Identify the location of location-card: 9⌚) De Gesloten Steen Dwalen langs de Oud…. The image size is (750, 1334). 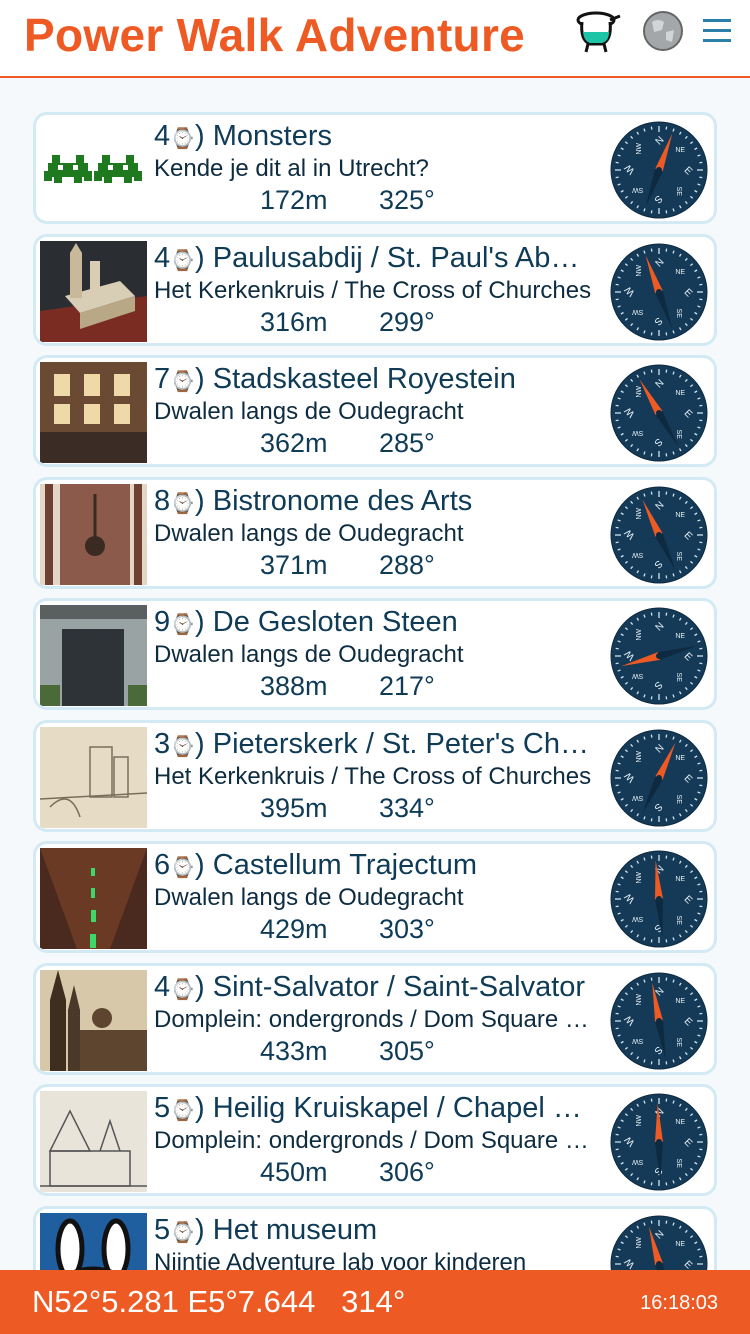
(375, 654).